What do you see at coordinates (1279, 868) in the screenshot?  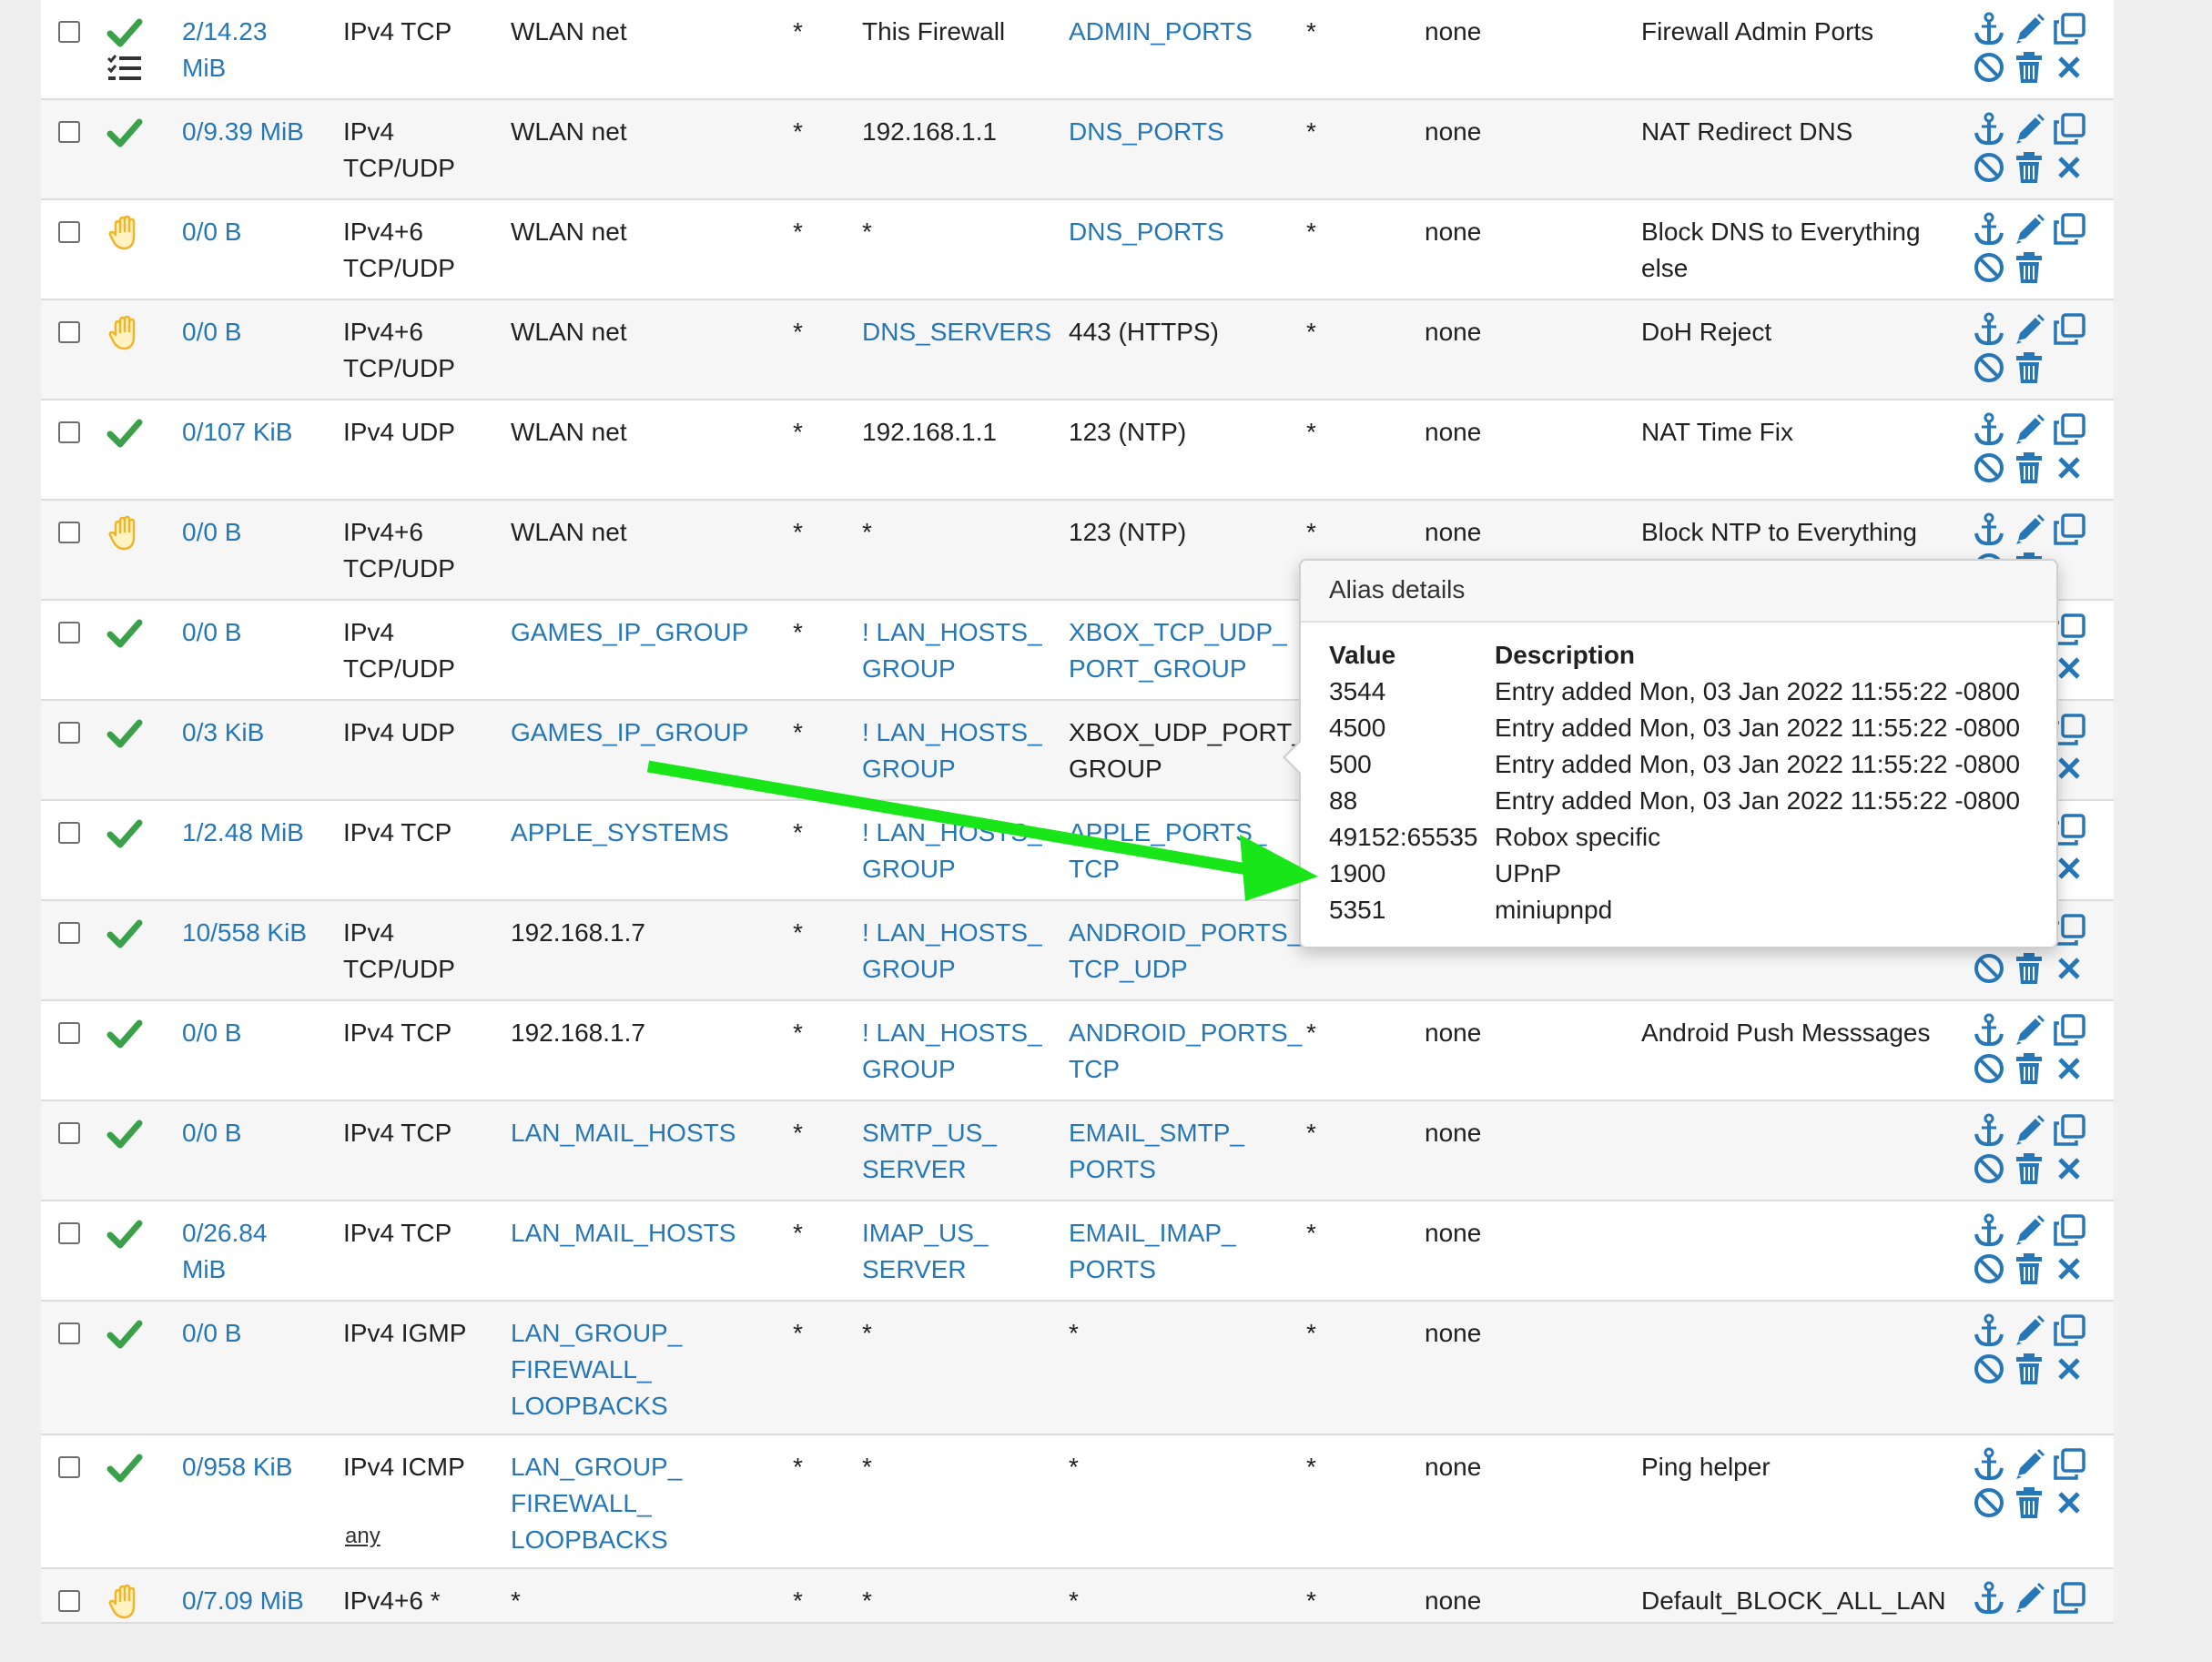 I see `annotation-arrow-head` at bounding box center [1279, 868].